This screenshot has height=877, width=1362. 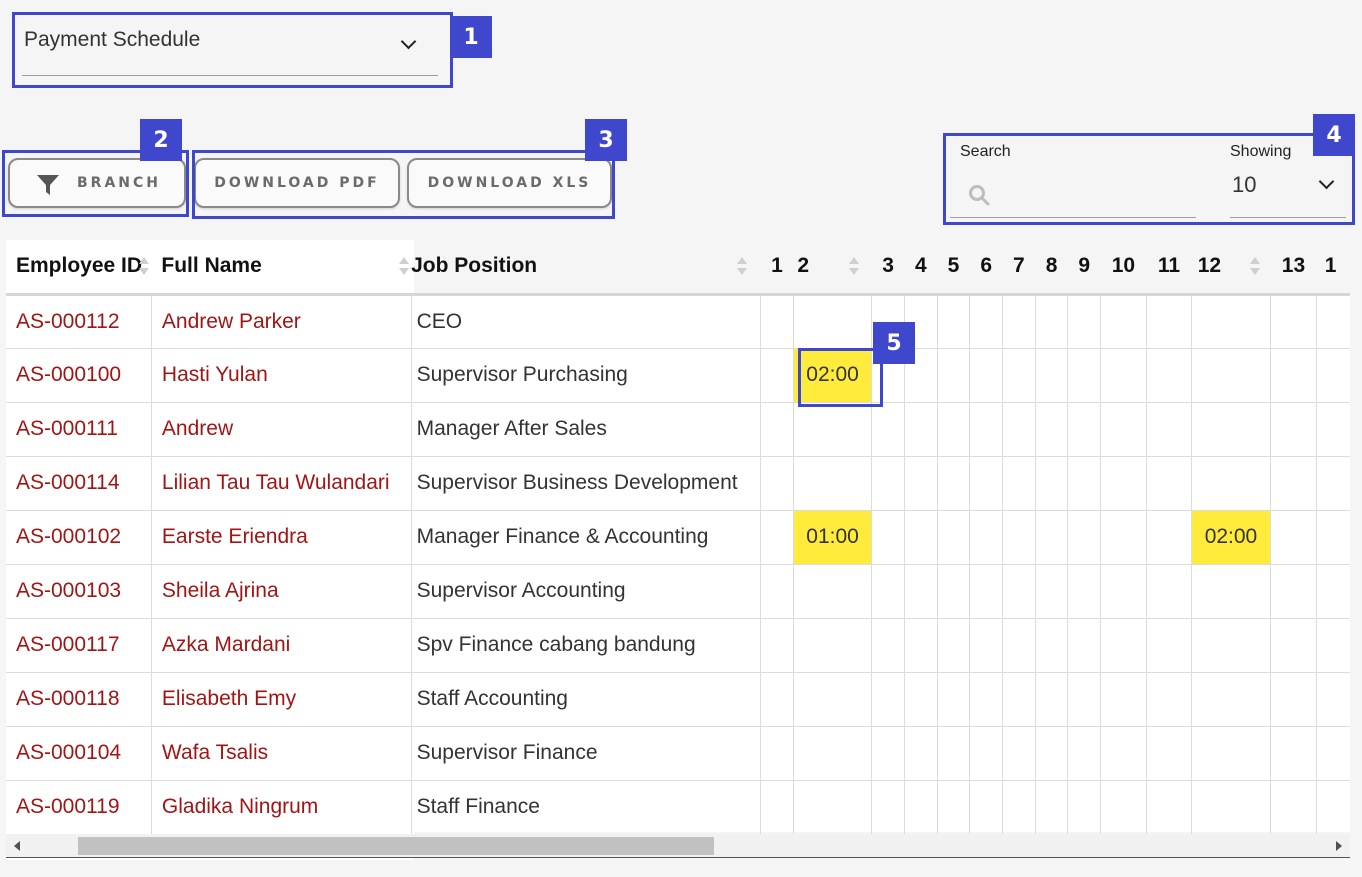 I want to click on employee-name-link: Gladika Ningrum, so click(x=281, y=807).